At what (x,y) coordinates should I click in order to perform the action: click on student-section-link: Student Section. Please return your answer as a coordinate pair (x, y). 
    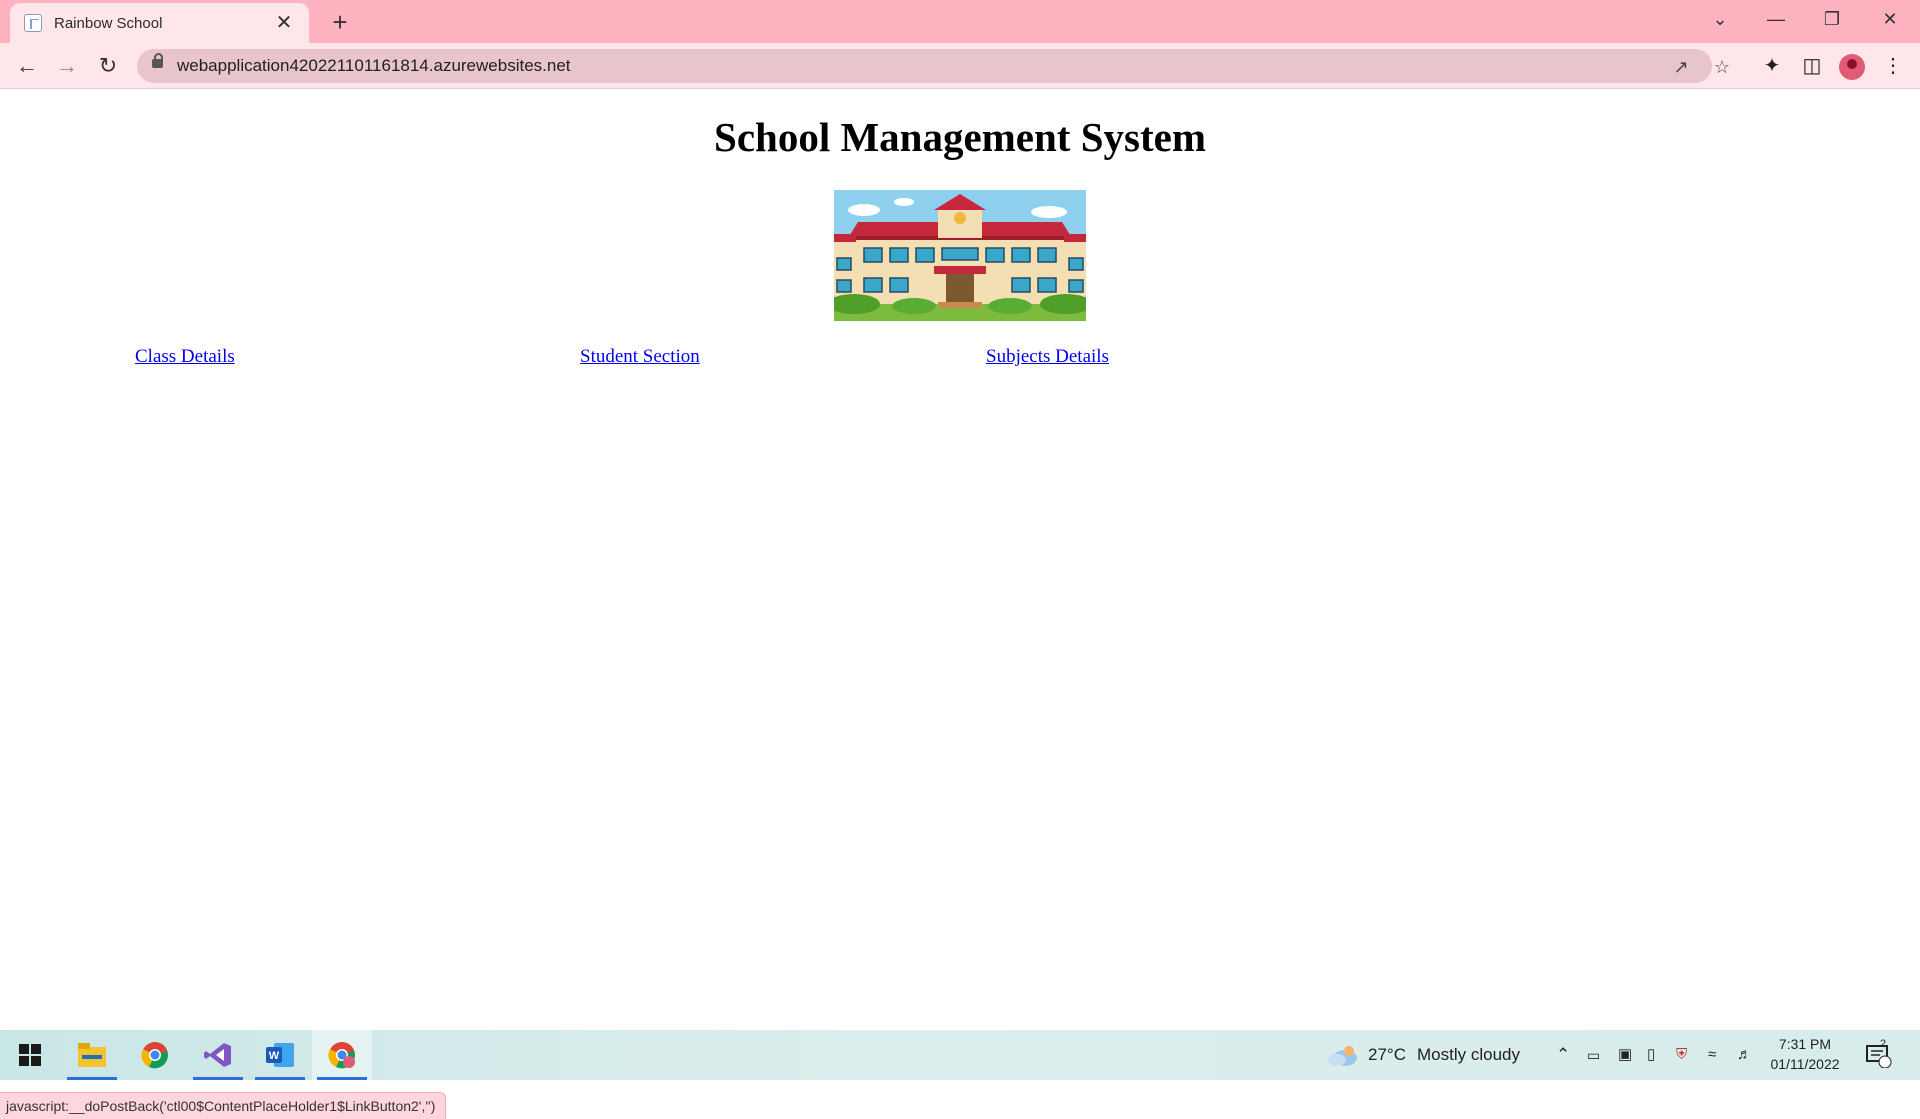
    Looking at the image, I should click on (640, 357).